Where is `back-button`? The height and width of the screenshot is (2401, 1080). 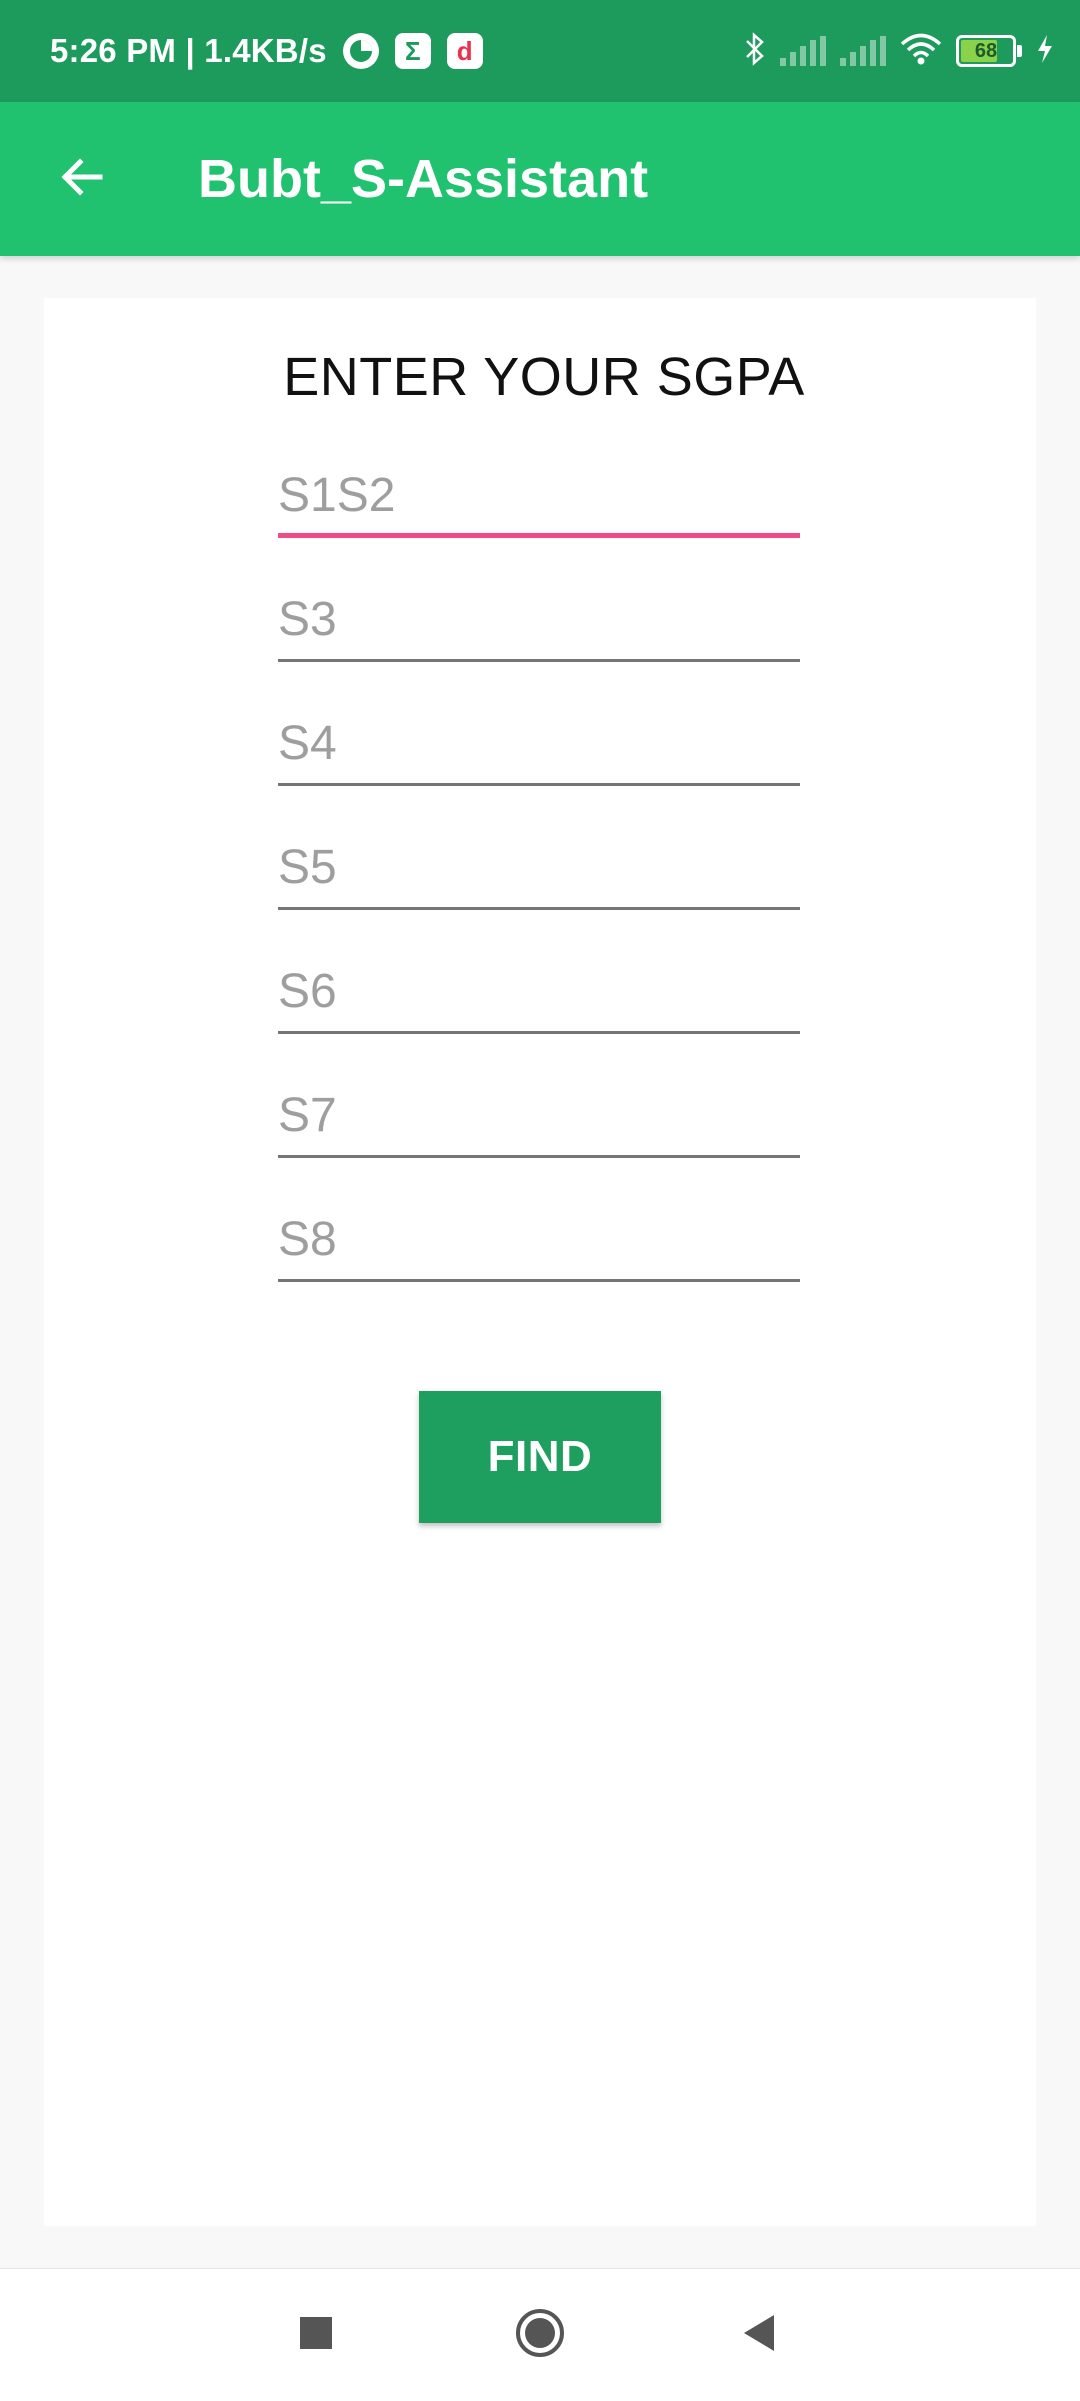 back-button is located at coordinates (82, 179).